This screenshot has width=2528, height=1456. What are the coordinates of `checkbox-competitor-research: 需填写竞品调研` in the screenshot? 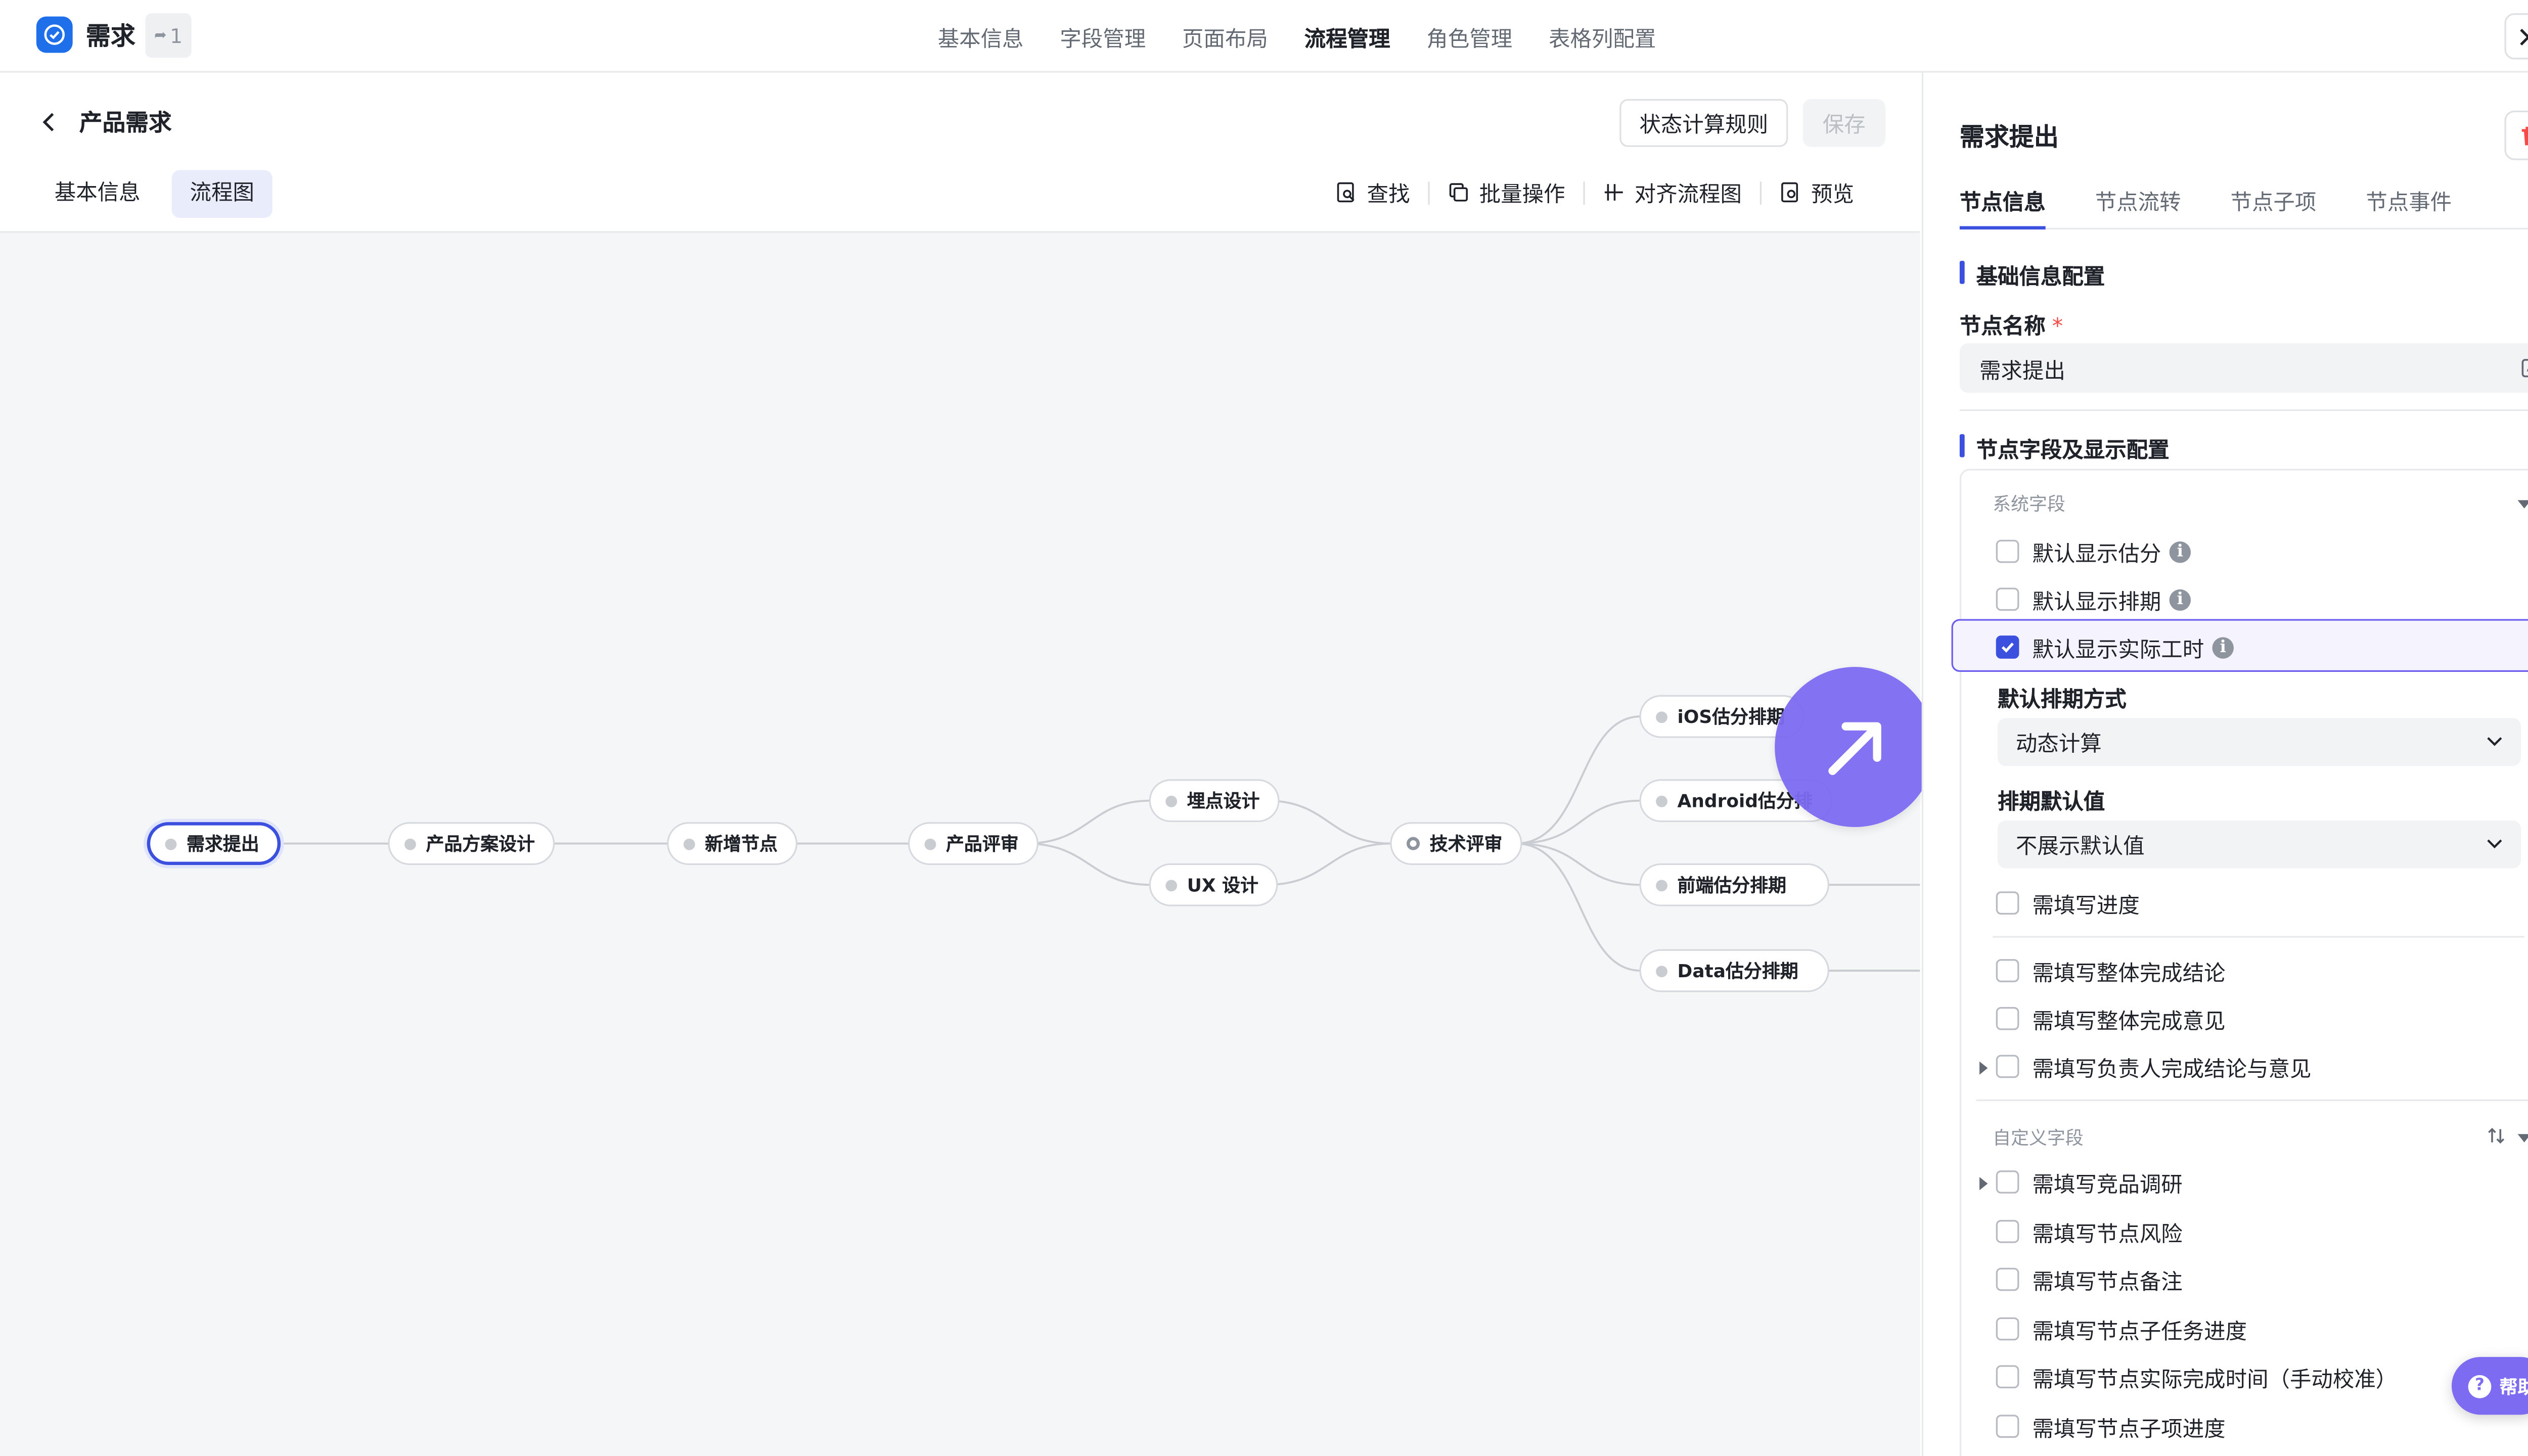 It's located at (2089, 1181).